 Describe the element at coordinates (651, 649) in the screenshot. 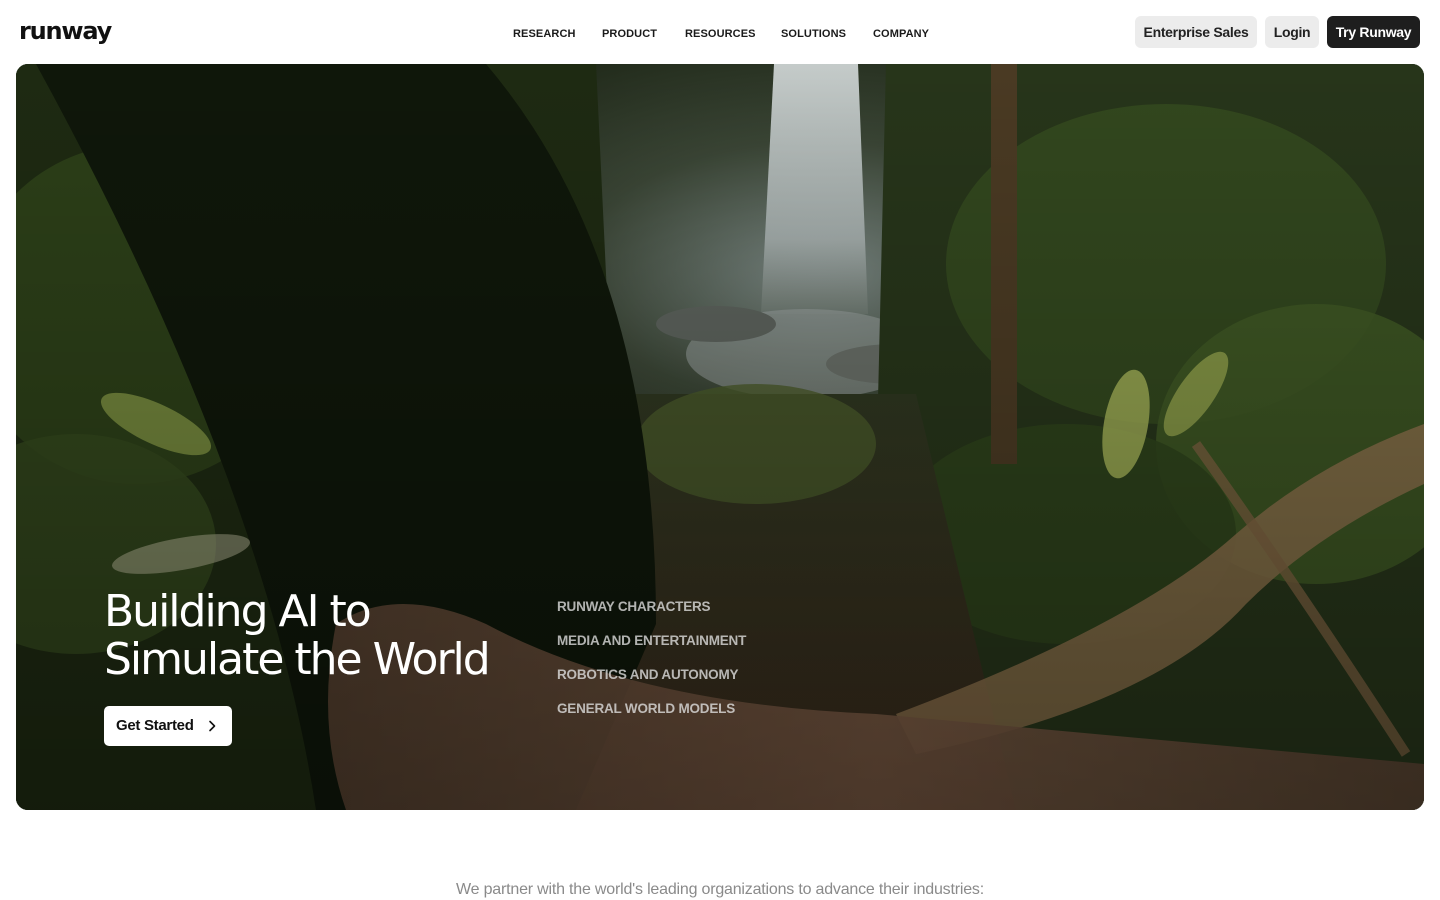

I see `link-media-entertainment: MEDIA AND ENTERTAINMENT` at that location.